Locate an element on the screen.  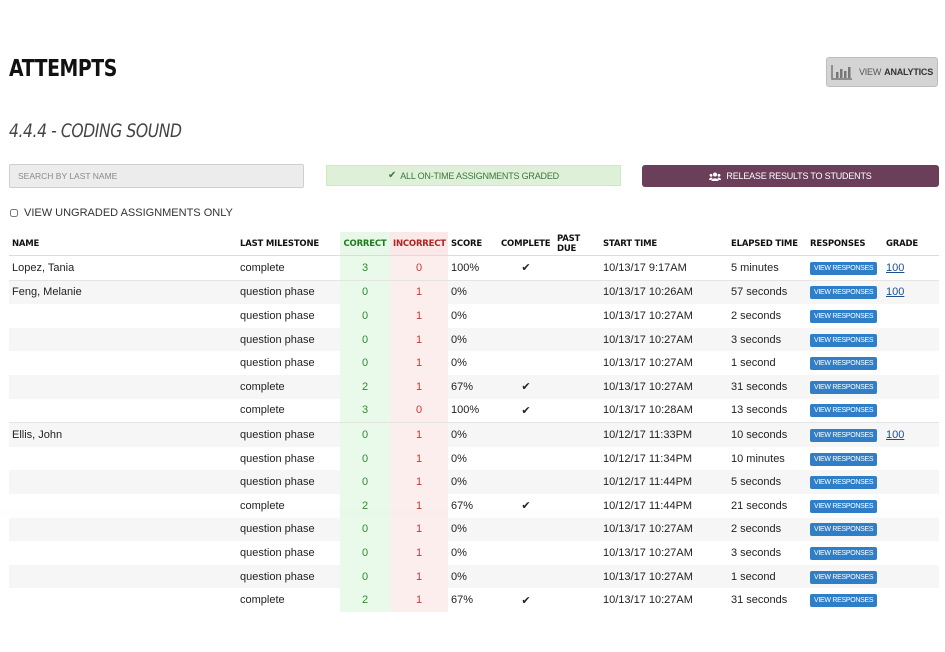
correct-count: 2 is located at coordinates (365, 505).